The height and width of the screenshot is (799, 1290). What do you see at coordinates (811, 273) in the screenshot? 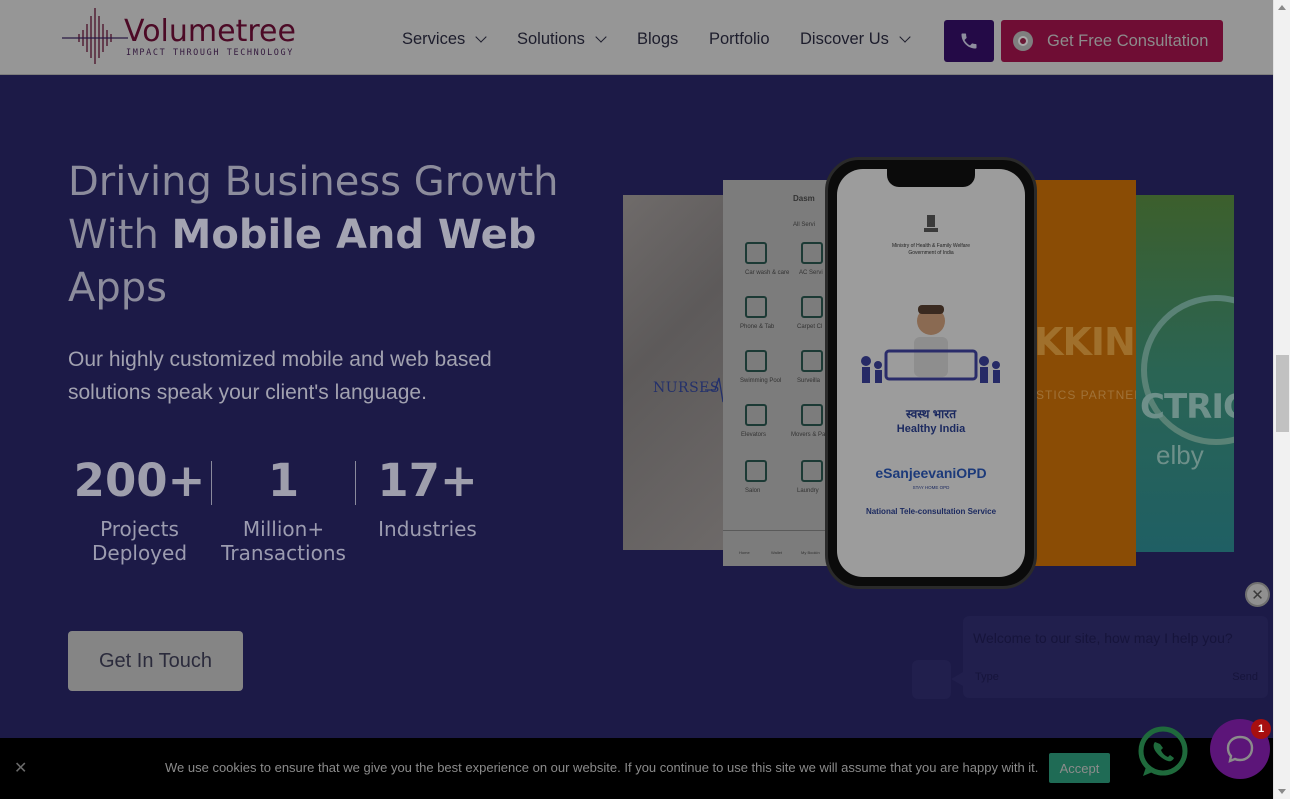
I see `service-label: AC Servi` at bounding box center [811, 273].